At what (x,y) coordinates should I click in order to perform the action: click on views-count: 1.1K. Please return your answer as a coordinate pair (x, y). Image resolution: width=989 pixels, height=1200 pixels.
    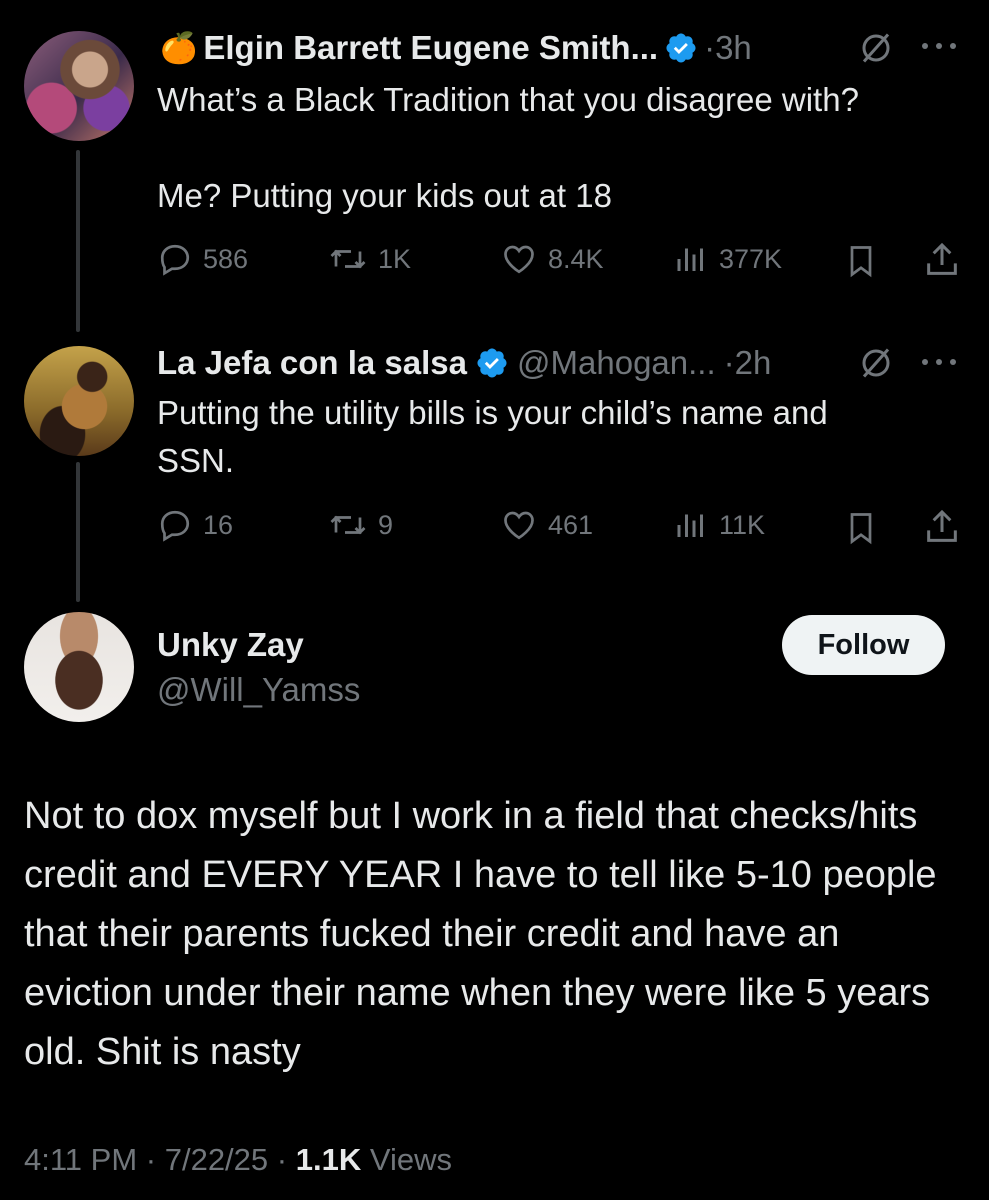
    Looking at the image, I should click on (328, 1159).